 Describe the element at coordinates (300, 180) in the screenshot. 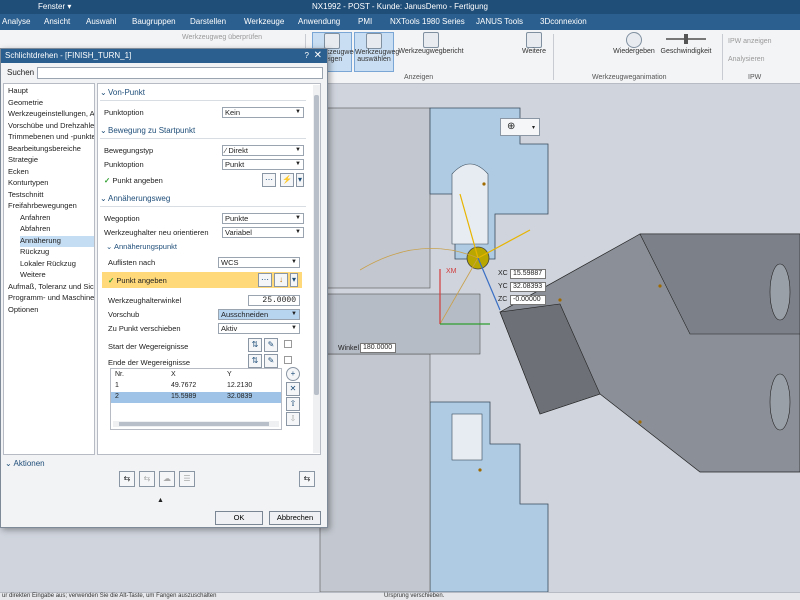

I see `point-options-dropdown: ▾` at that location.